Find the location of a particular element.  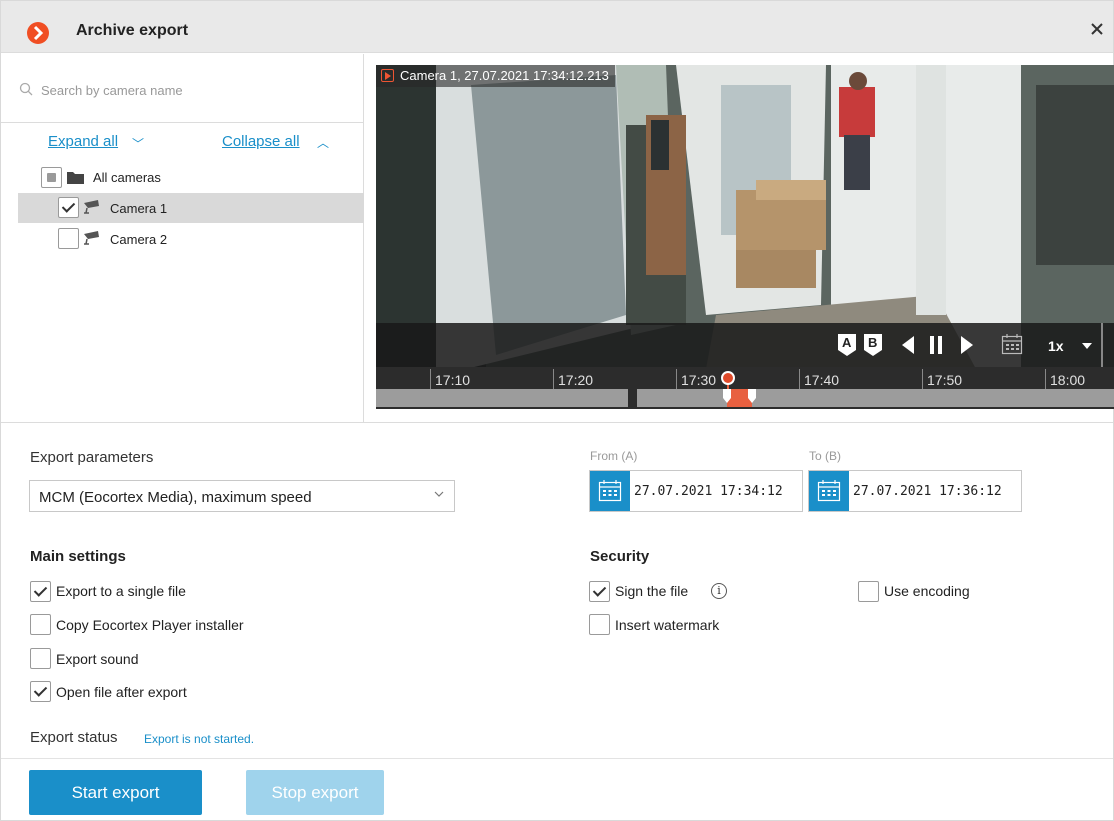

copy-player-installer-label: Copy Eocortex Player installer is located at coordinates (150, 625).